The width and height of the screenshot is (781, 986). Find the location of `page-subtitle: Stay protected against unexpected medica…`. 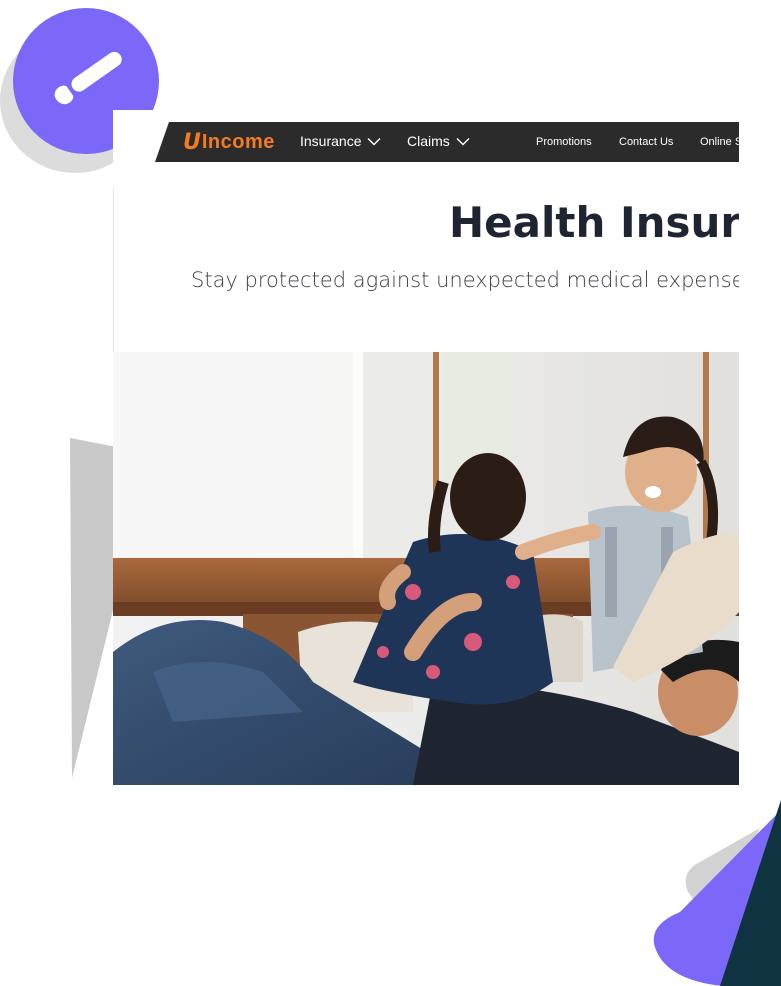

page-subtitle: Stay protected against unexpected medica… is located at coordinates (465, 280).